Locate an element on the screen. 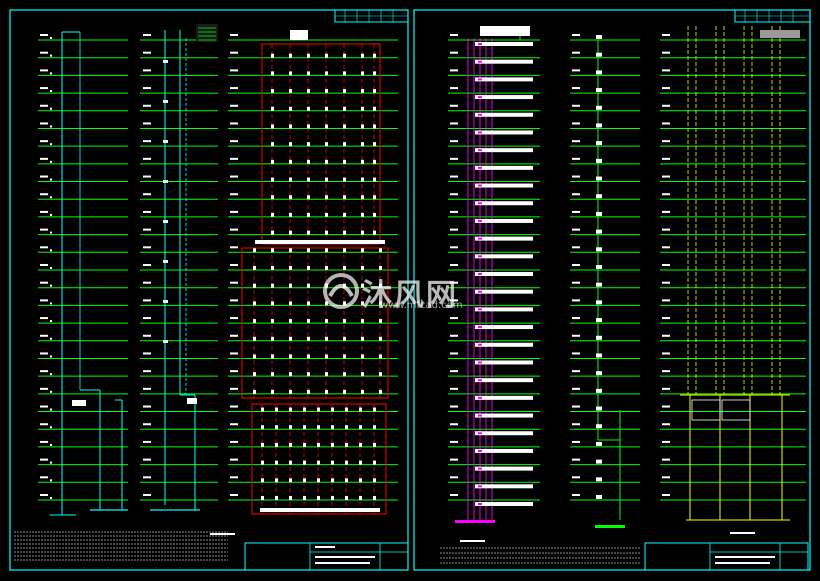  roof-vent is located at coordinates (505, 31).